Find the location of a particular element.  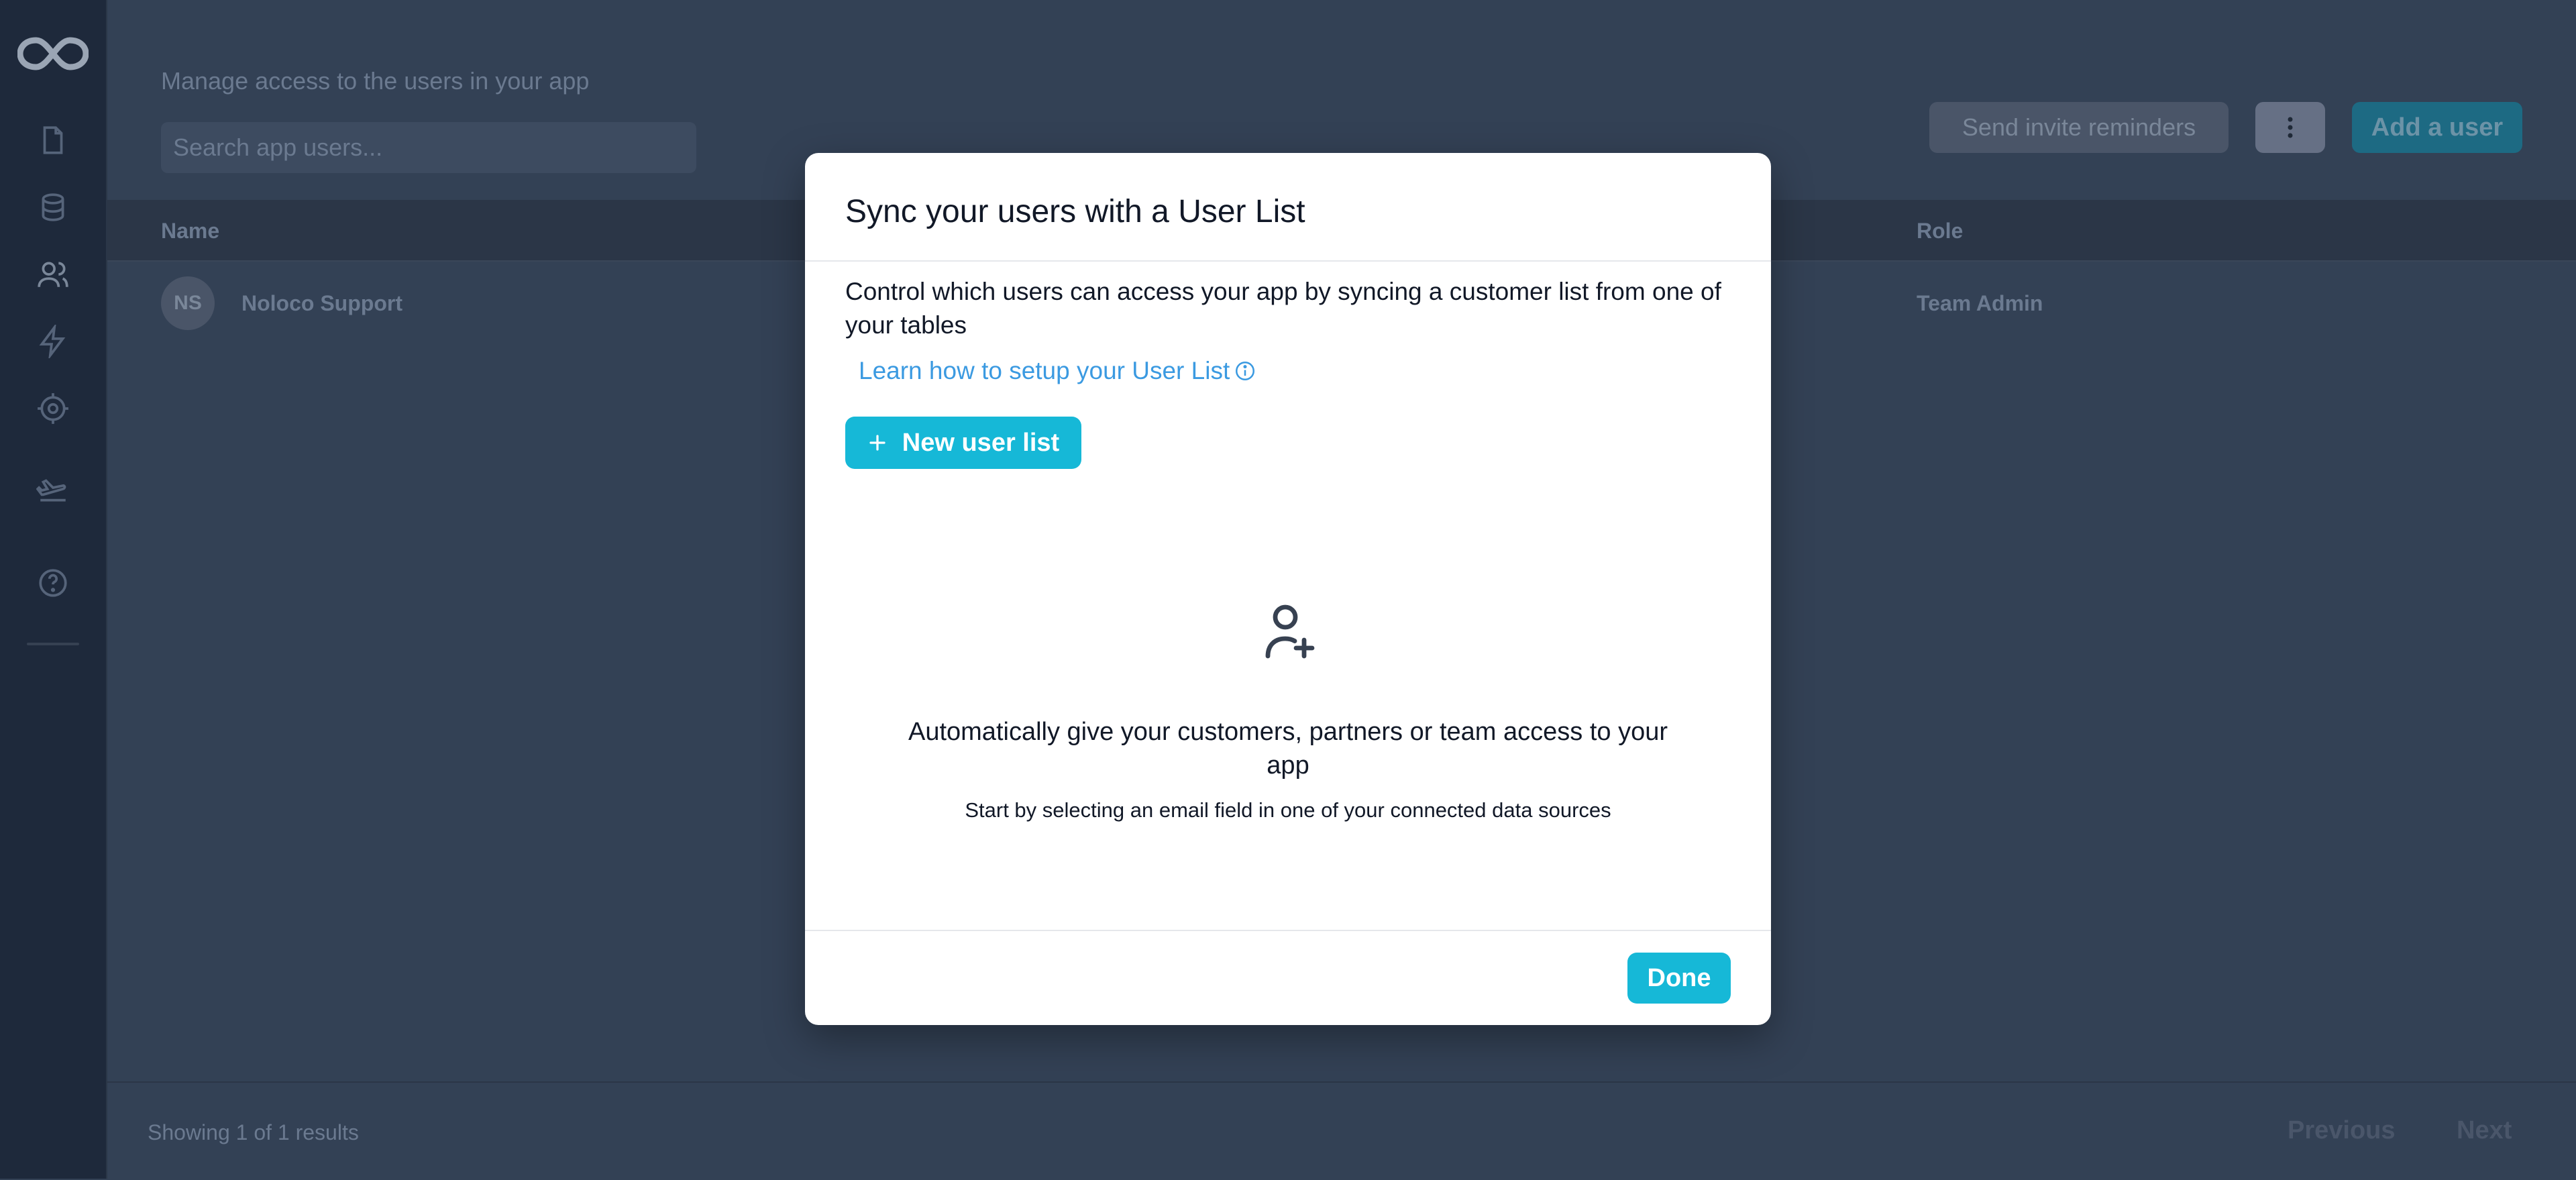

learn-user-list-link: Learn how to setup your User List is located at coordinates (1057, 371).